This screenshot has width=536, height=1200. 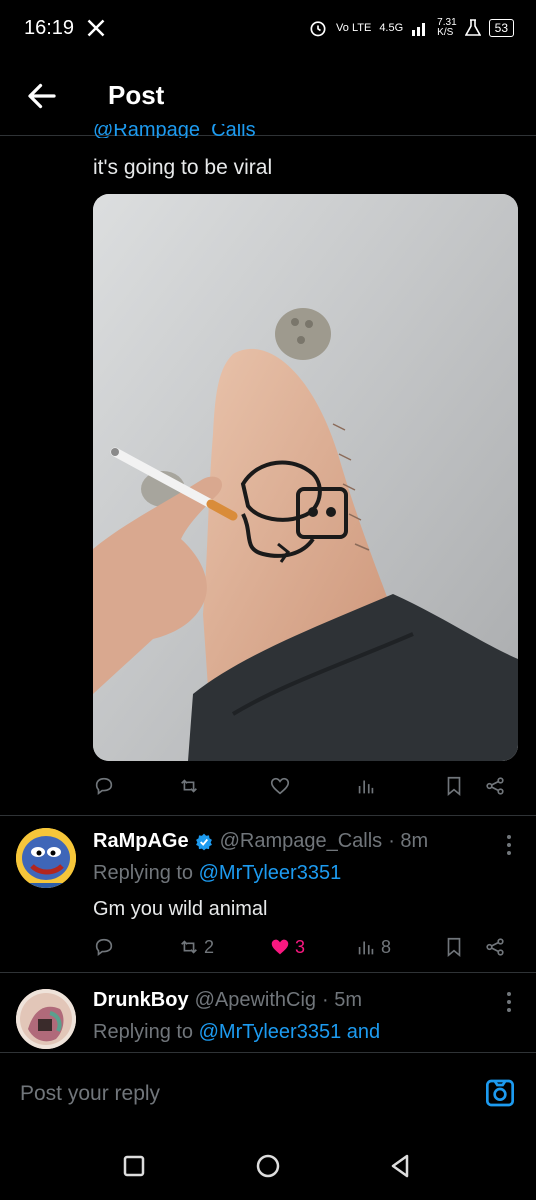 What do you see at coordinates (472, 27) in the screenshot?
I see `flask-icon` at bounding box center [472, 27].